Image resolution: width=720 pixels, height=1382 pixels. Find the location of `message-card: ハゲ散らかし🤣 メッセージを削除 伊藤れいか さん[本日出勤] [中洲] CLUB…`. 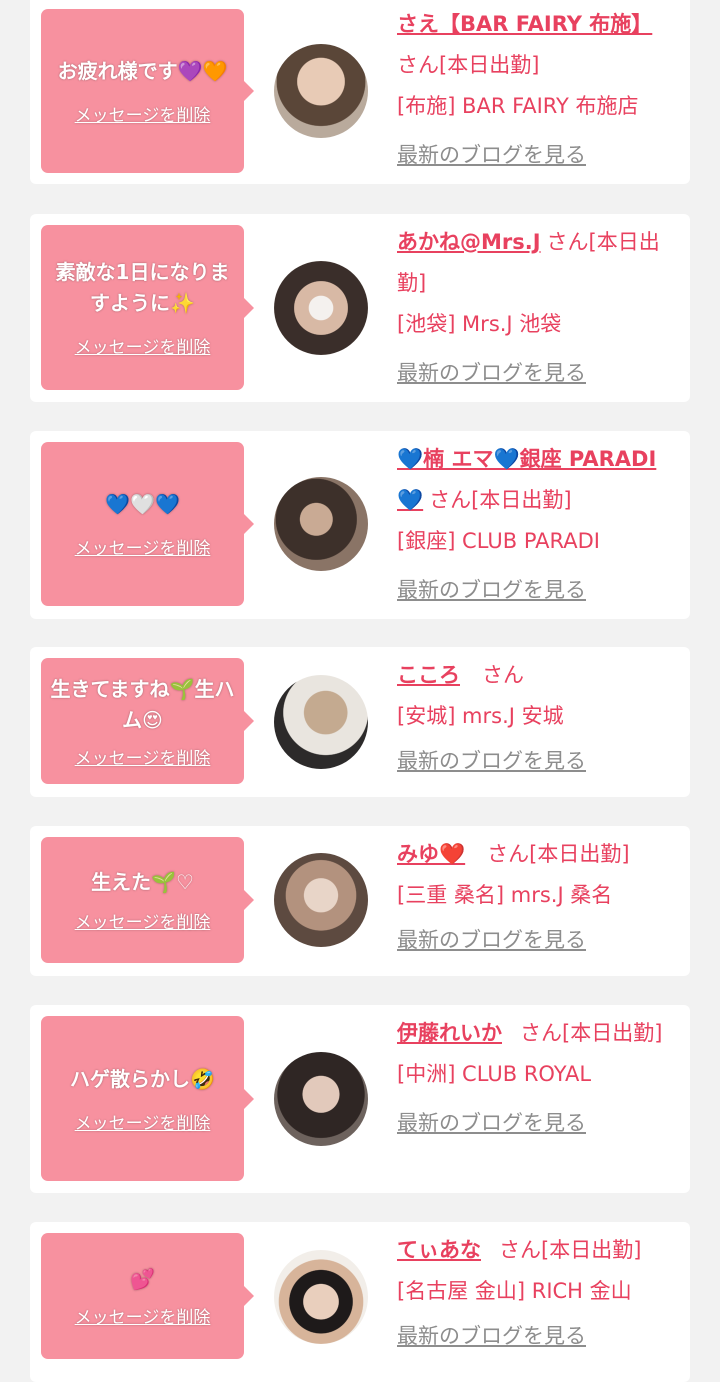

message-card: ハゲ散らかし🤣 メッセージを削除 伊藤れいか さん[本日出勤] [中洲] CLUB… is located at coordinates (360, 1099).